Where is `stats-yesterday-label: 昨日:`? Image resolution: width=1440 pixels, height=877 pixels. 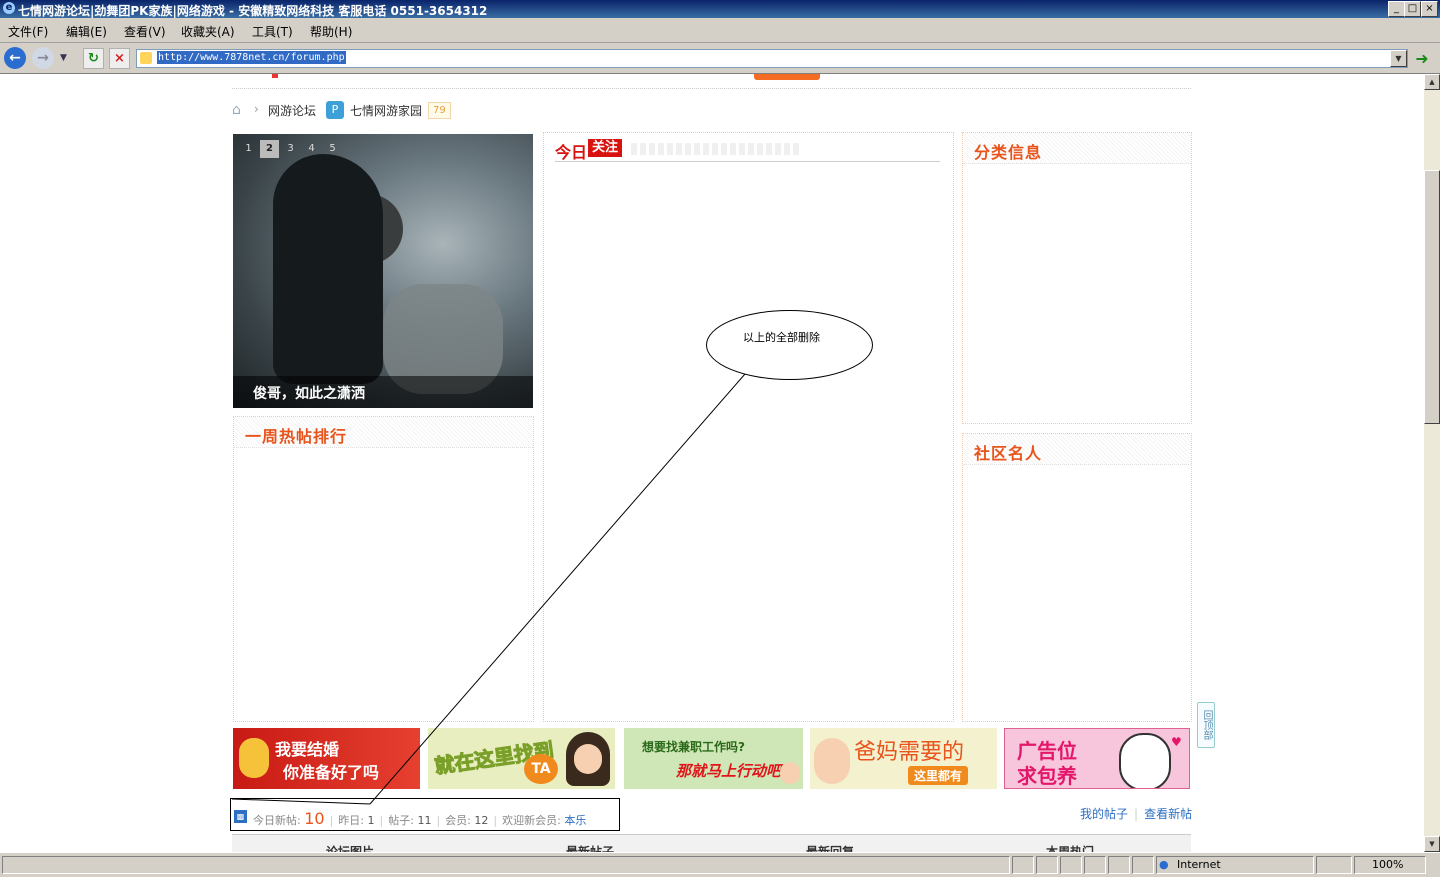 stats-yesterday-label: 昨日: is located at coordinates (351, 820).